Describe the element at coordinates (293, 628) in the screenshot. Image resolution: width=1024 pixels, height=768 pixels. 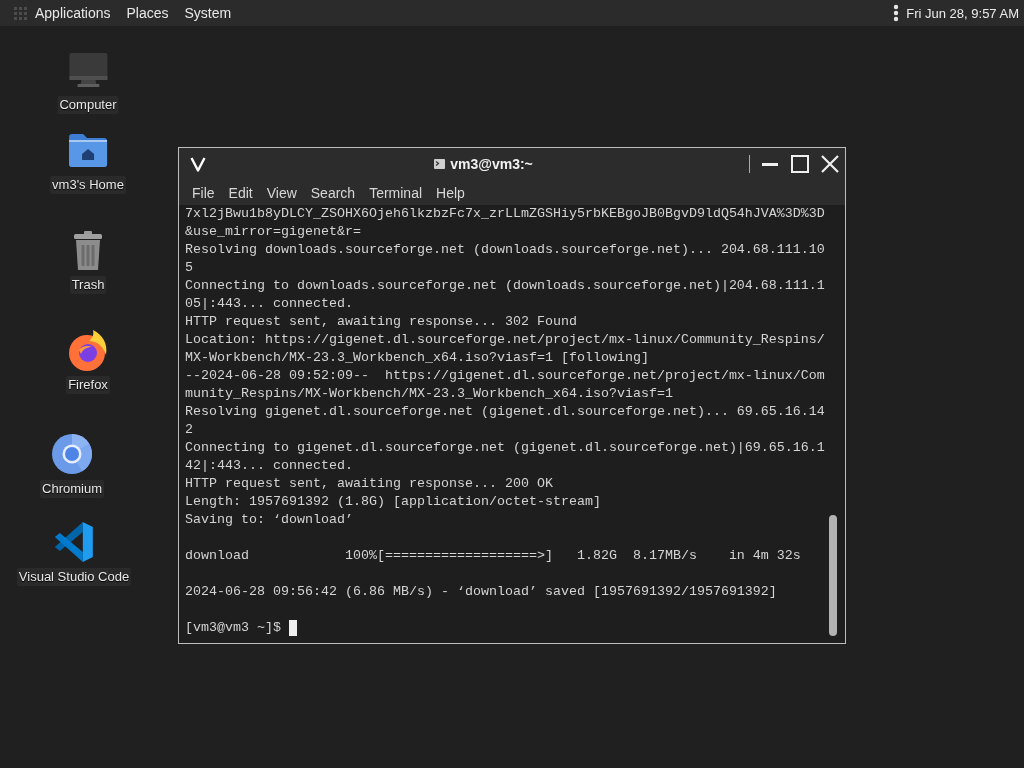
I see `block-cursor-icon` at that location.